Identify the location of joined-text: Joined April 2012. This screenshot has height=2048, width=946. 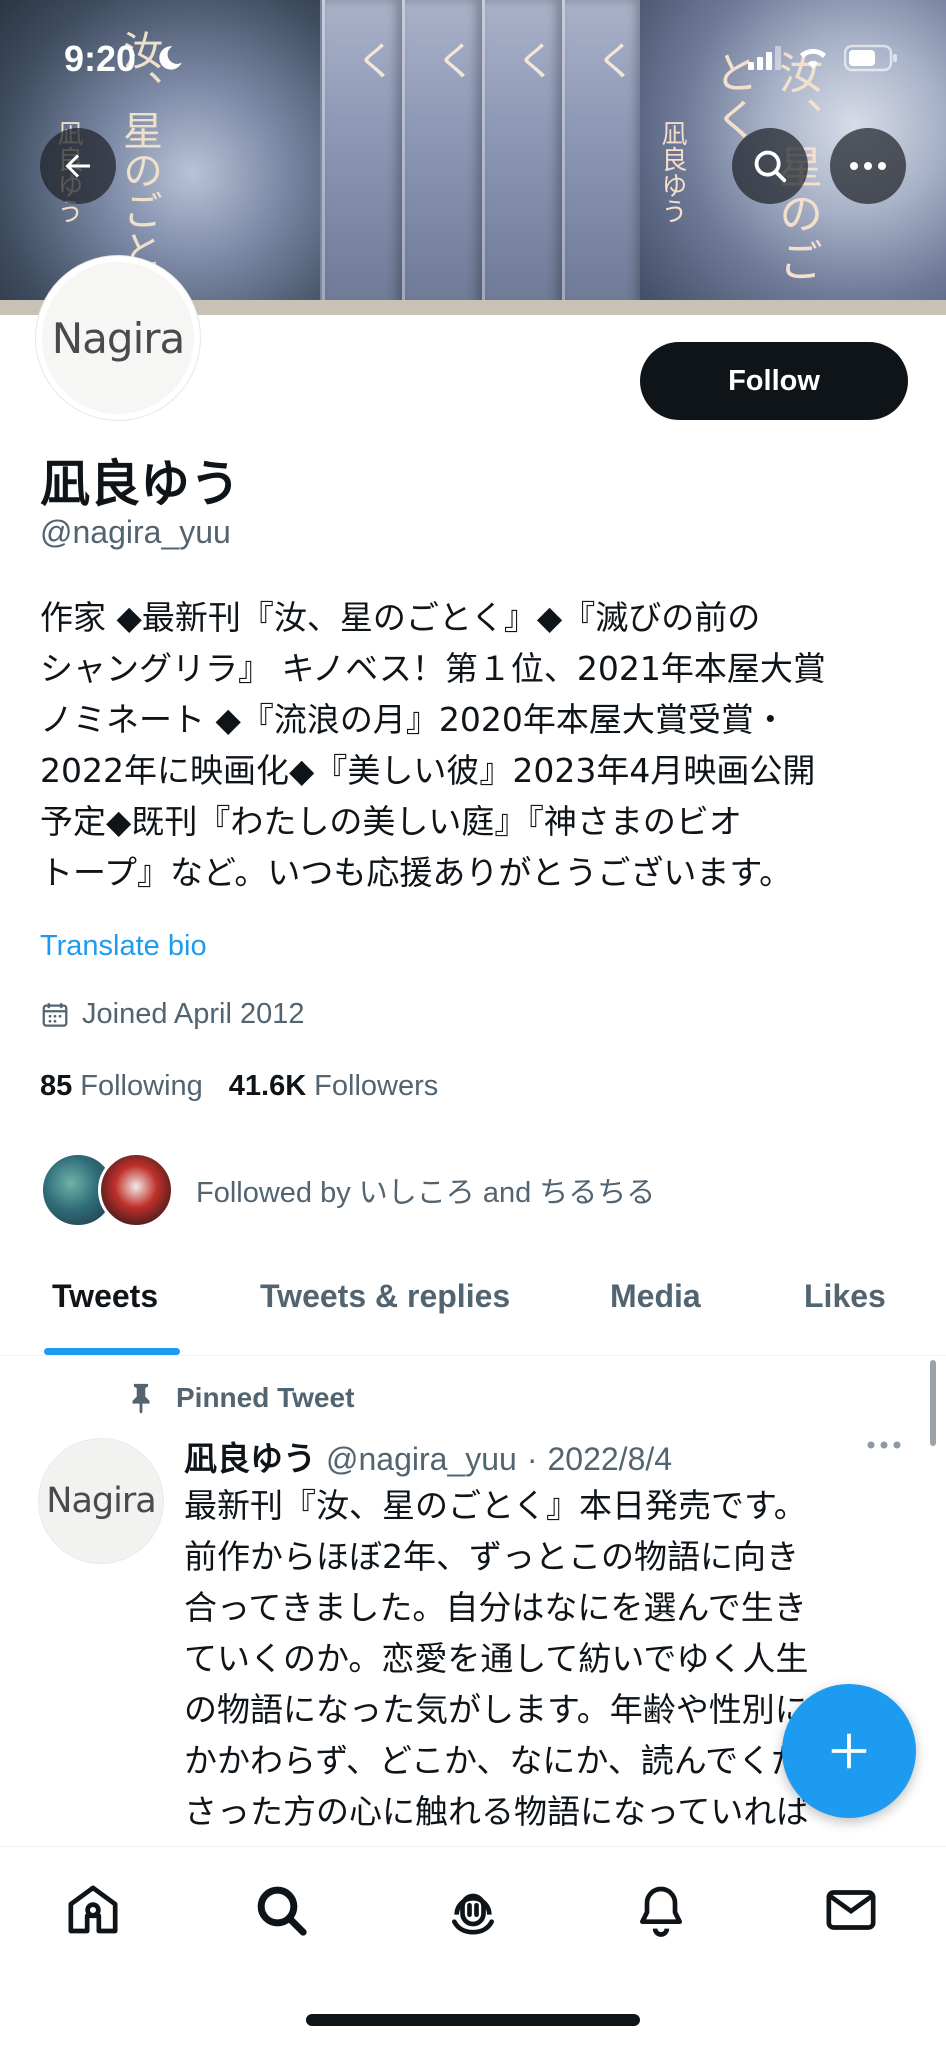
(193, 1014).